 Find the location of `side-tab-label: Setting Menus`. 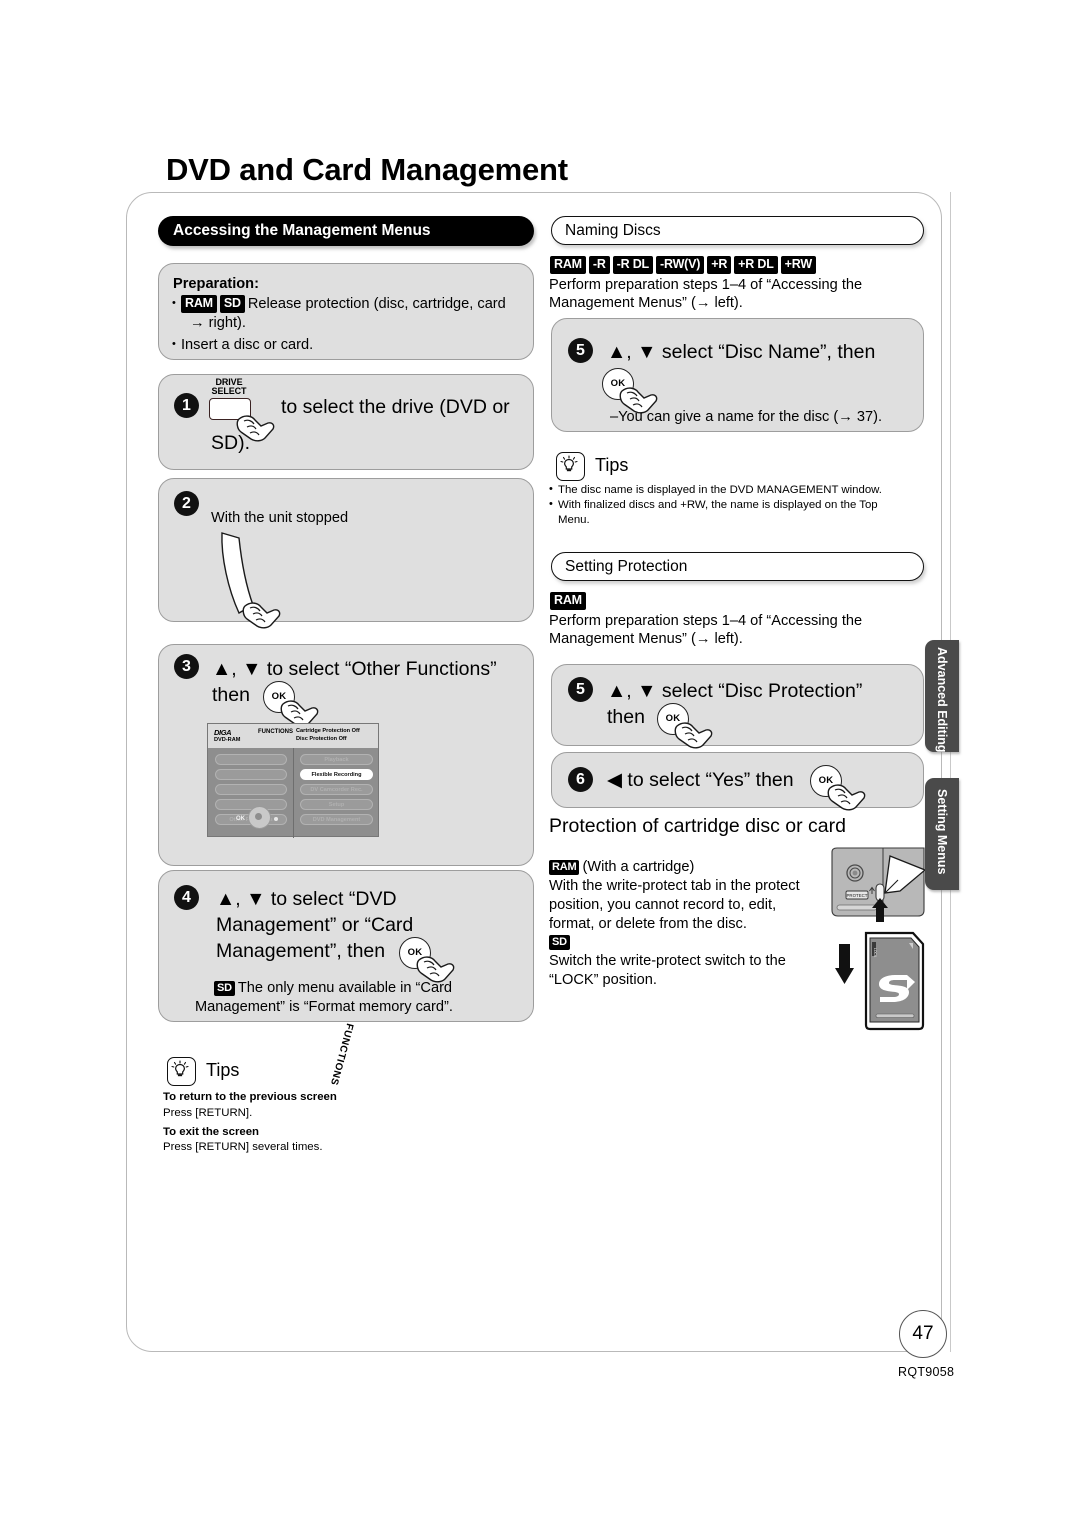

side-tab-label: Setting Menus is located at coordinates (942, 832).